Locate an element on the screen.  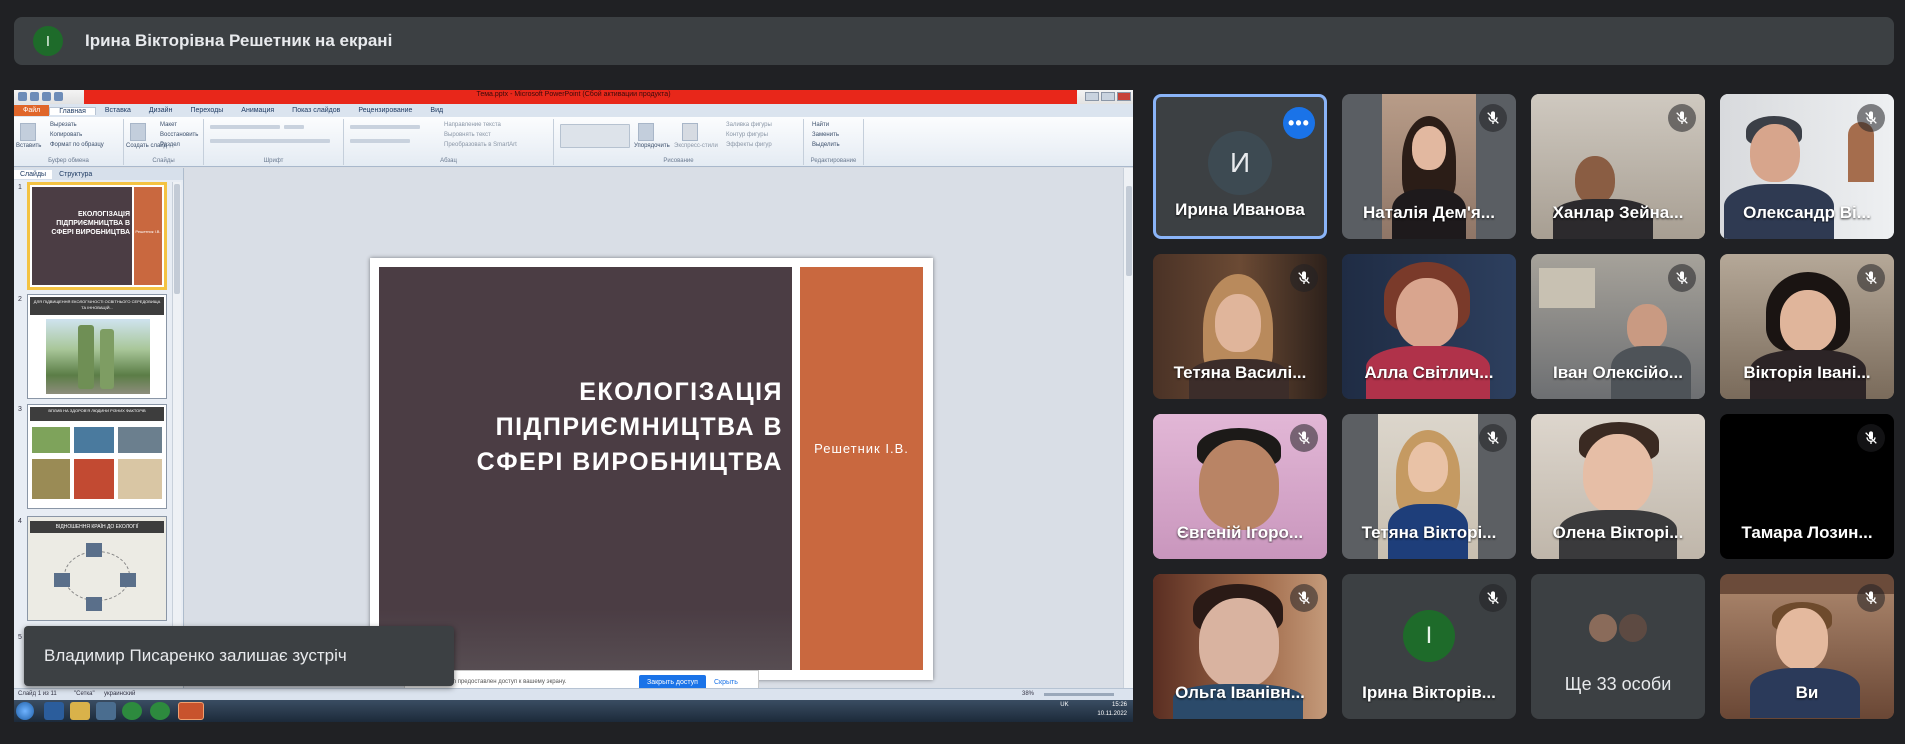
drawing-group-label: Рисование is located at coordinates (678, 161).